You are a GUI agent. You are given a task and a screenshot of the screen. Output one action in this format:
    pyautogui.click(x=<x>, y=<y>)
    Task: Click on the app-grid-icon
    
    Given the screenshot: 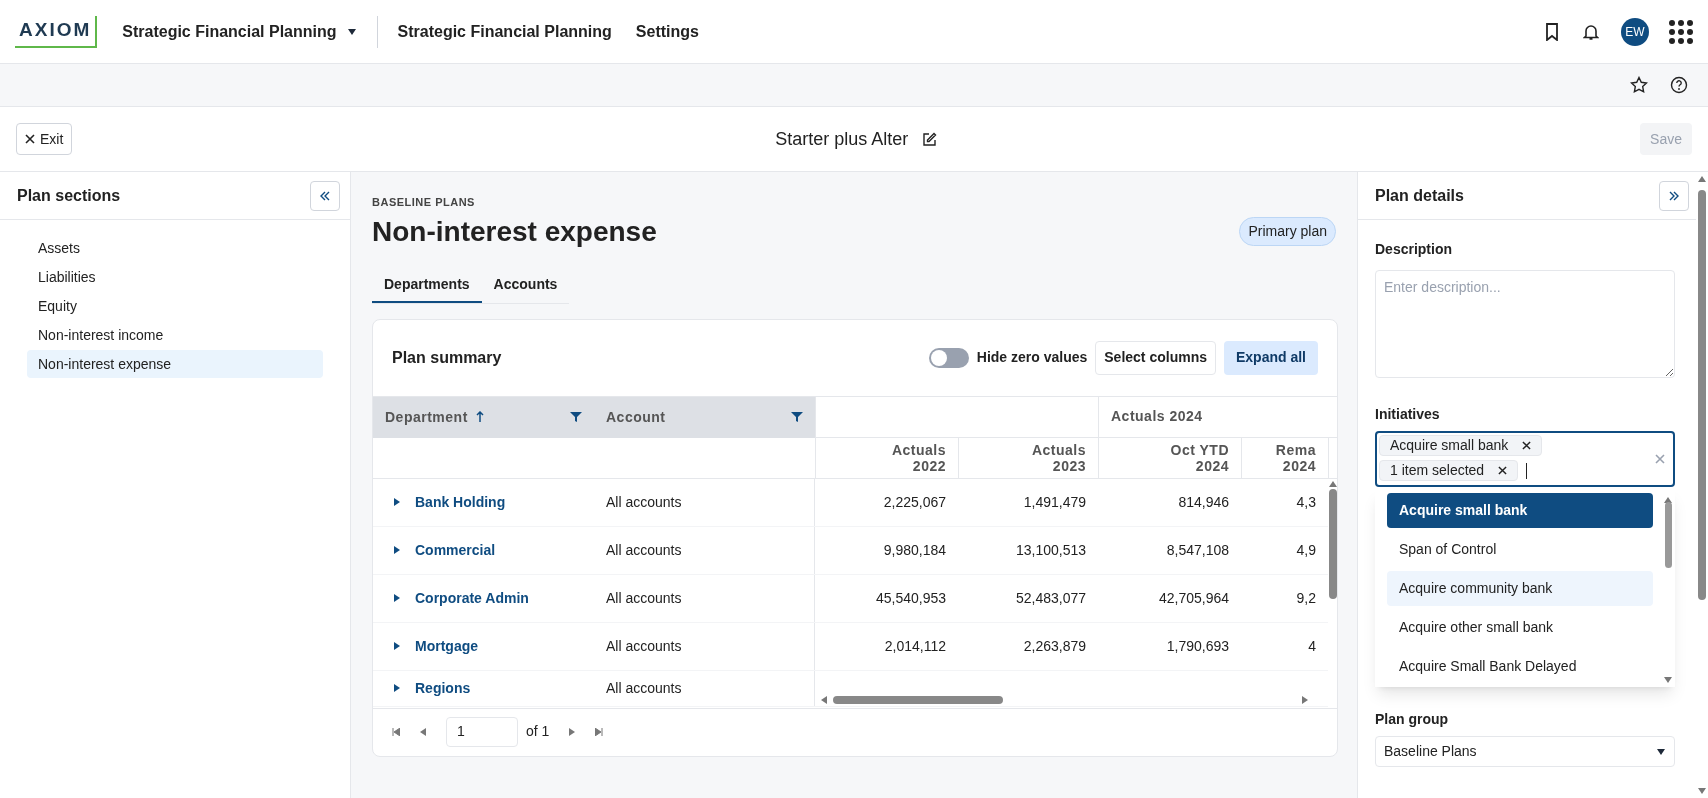 What is the action you would take?
    pyautogui.click(x=1681, y=31)
    